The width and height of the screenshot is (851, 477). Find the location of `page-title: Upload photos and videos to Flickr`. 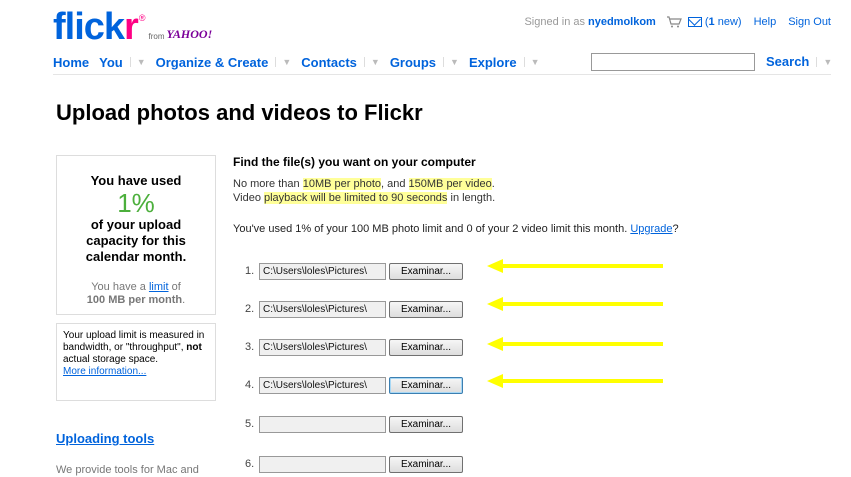

page-title: Upload photos and videos to Flickr is located at coordinates (239, 112).